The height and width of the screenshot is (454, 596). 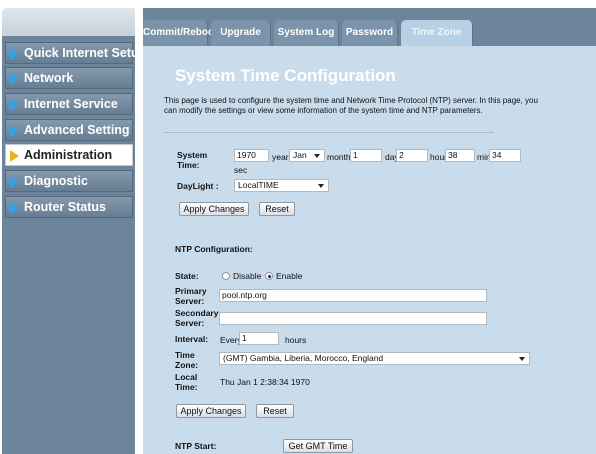 What do you see at coordinates (214, 249) in the screenshot?
I see `ntp-heading: NTP Configuration:` at bounding box center [214, 249].